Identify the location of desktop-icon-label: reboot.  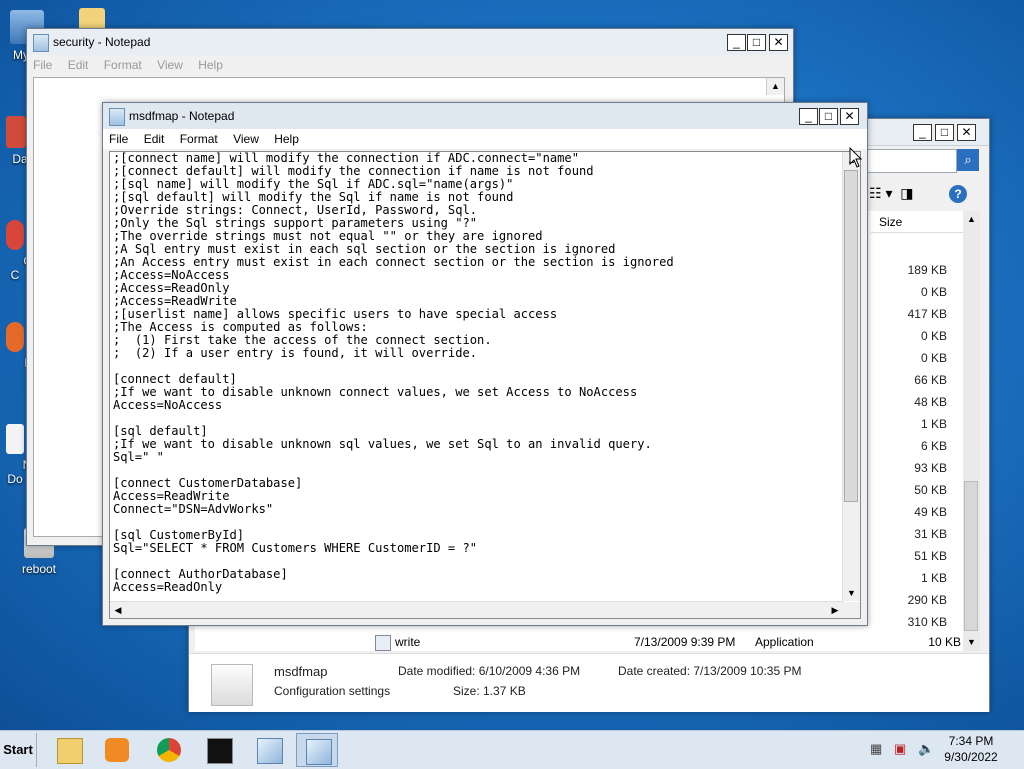
(39, 569).